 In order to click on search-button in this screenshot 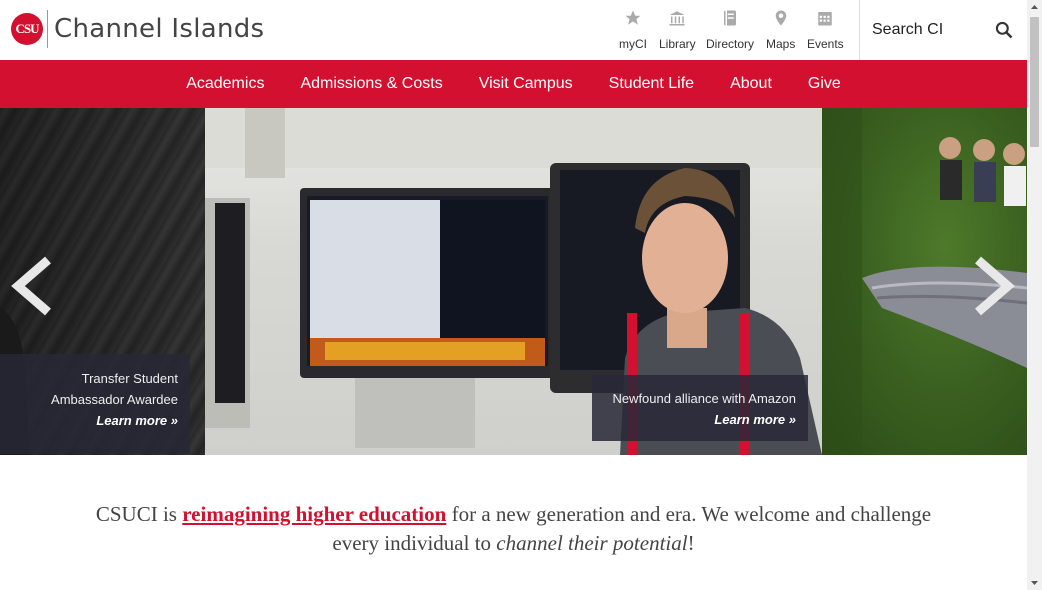, I will do `click(1004, 31)`.